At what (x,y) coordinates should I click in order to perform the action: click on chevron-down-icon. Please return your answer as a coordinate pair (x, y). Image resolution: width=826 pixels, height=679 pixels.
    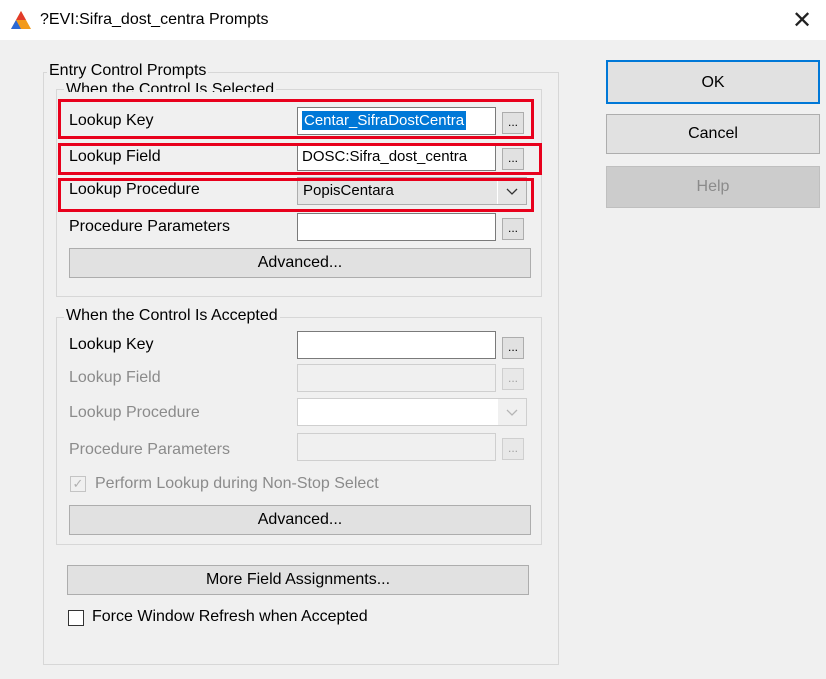
    Looking at the image, I should click on (511, 412).